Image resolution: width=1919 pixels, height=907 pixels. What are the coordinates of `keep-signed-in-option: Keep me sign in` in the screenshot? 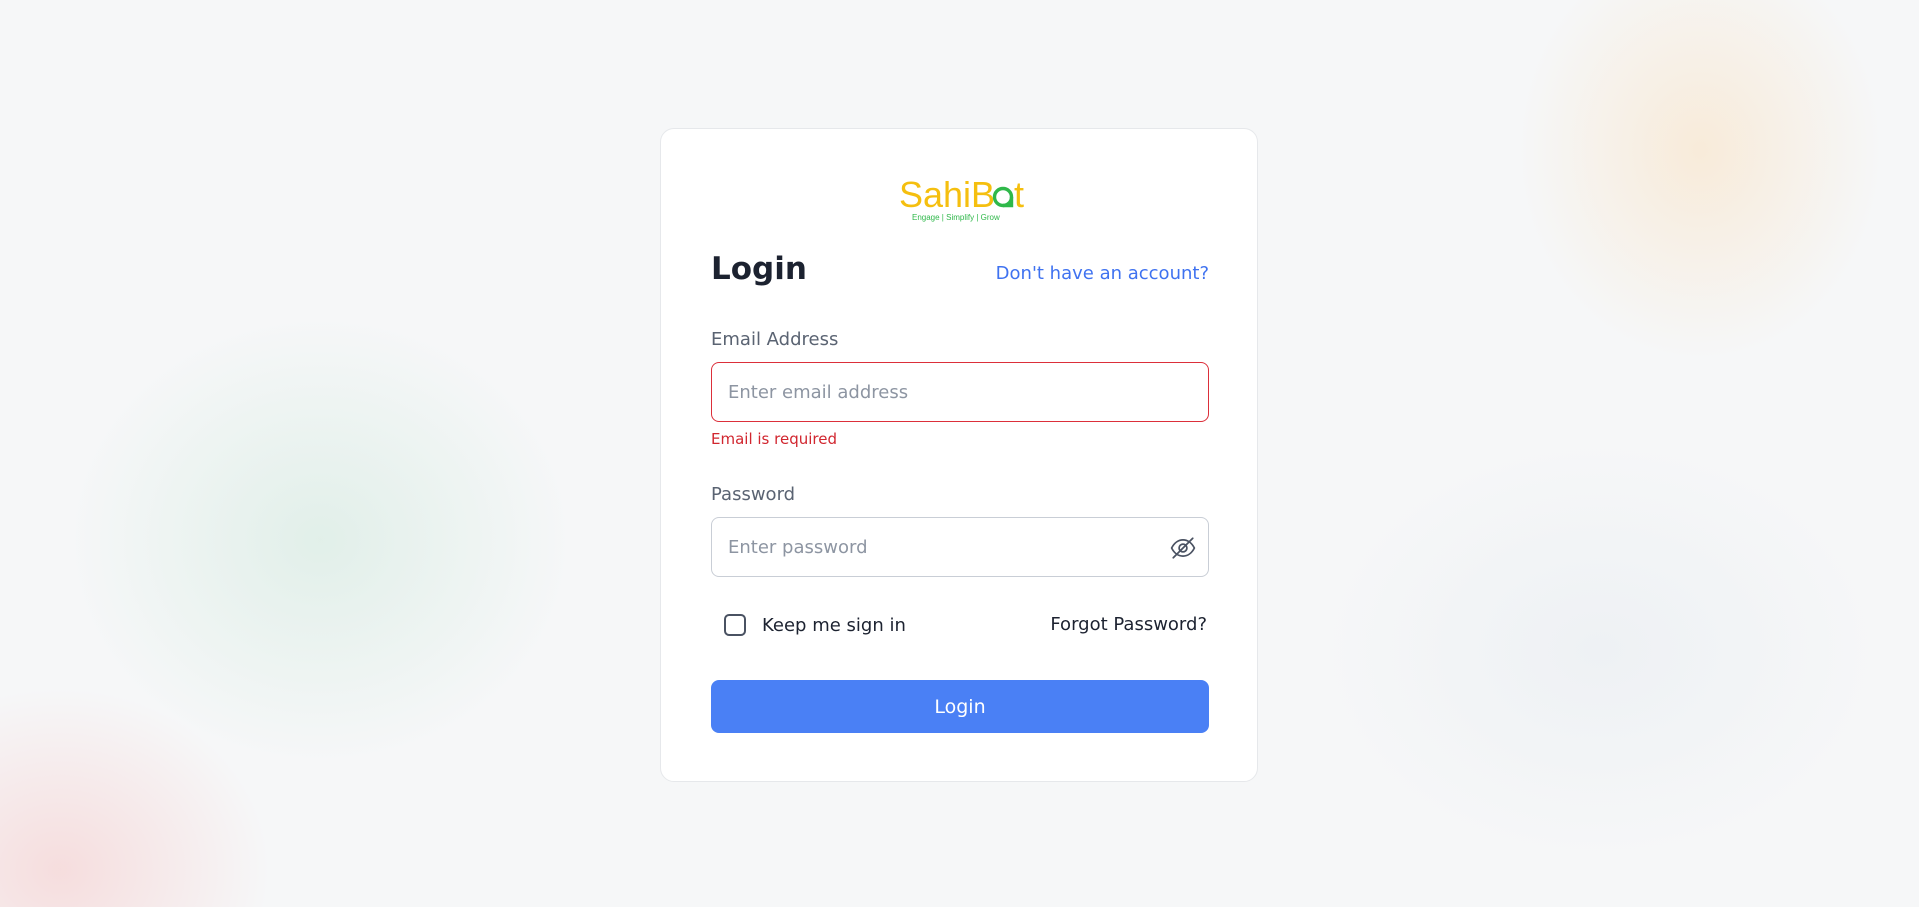 It's located at (815, 625).